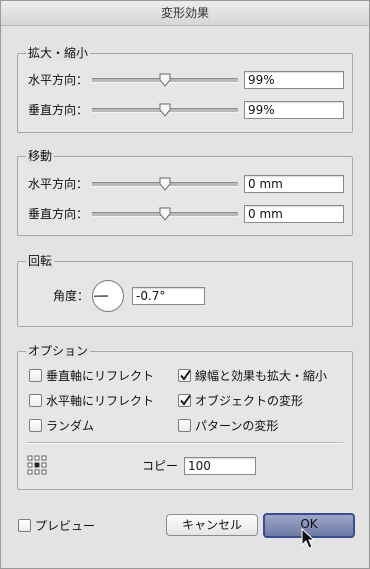 Image resolution: width=370 pixels, height=569 pixels. Describe the element at coordinates (58, 184) in the screenshot. I see `move-horizontal-label: 水平方向：` at that location.